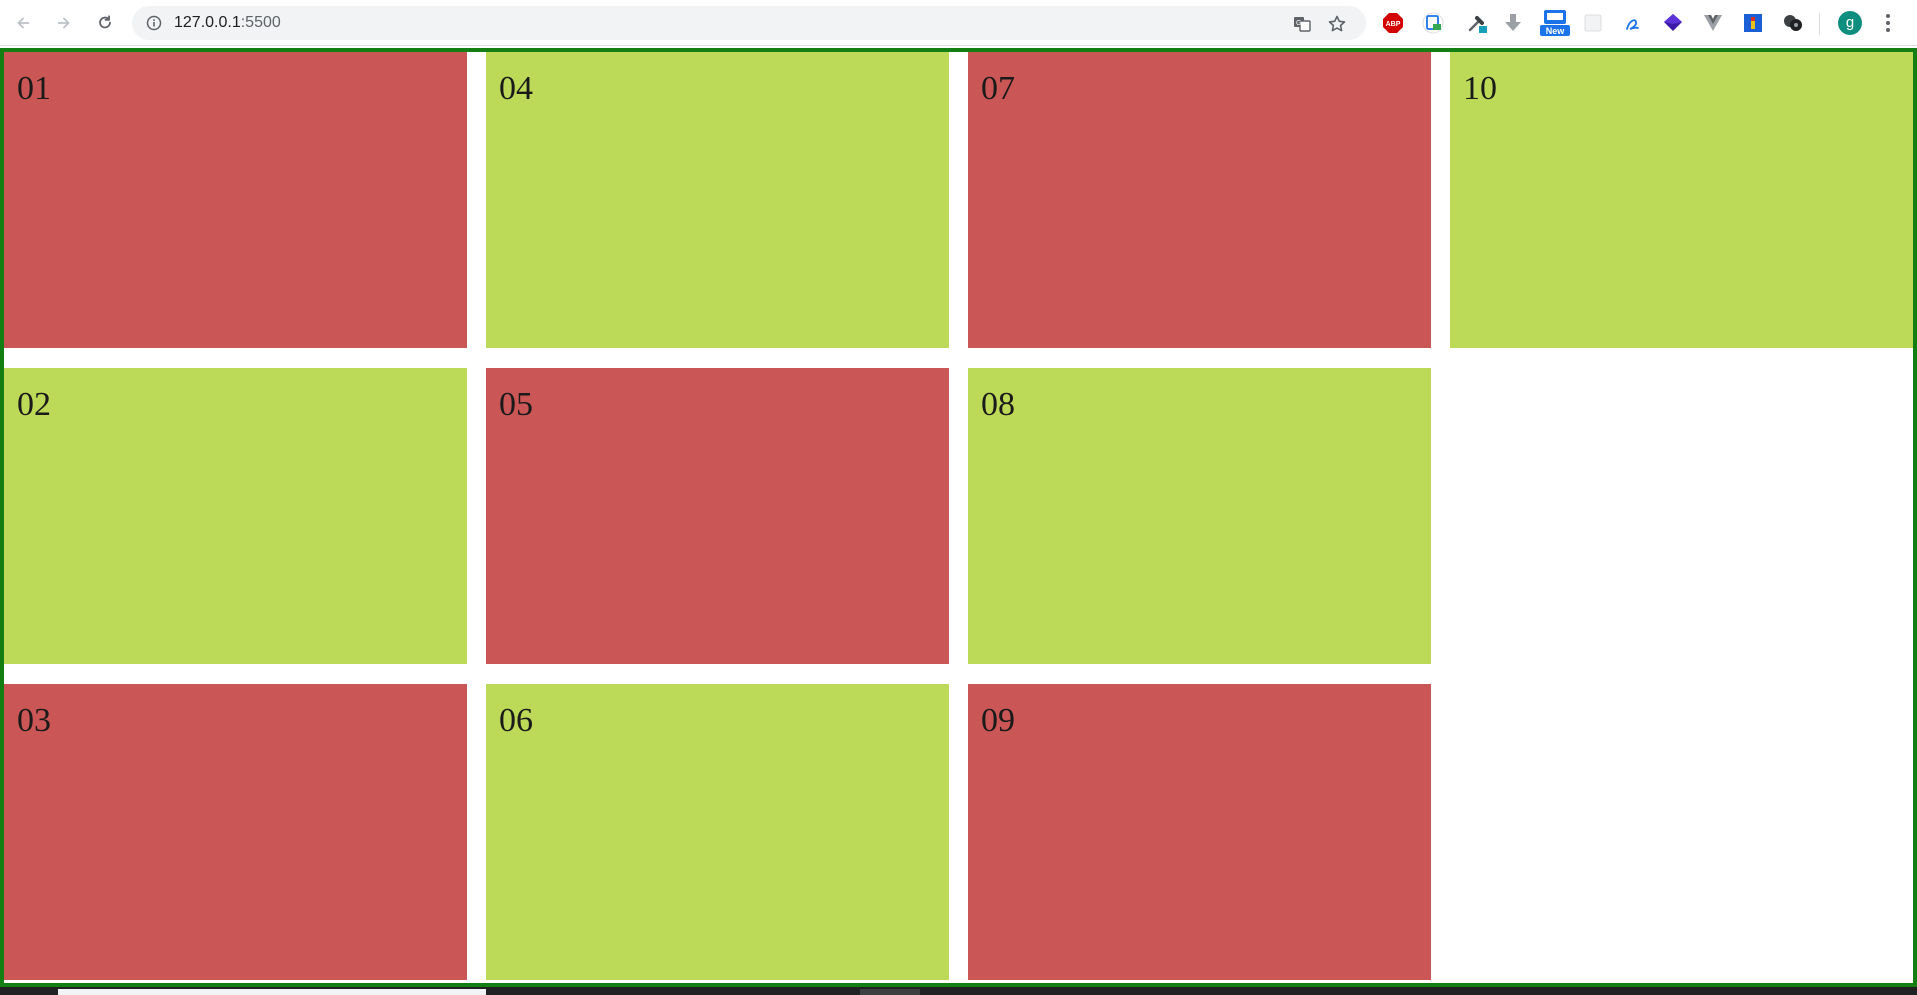 The width and height of the screenshot is (1917, 995). I want to click on eyedropper-icon, so click(1477, 23).